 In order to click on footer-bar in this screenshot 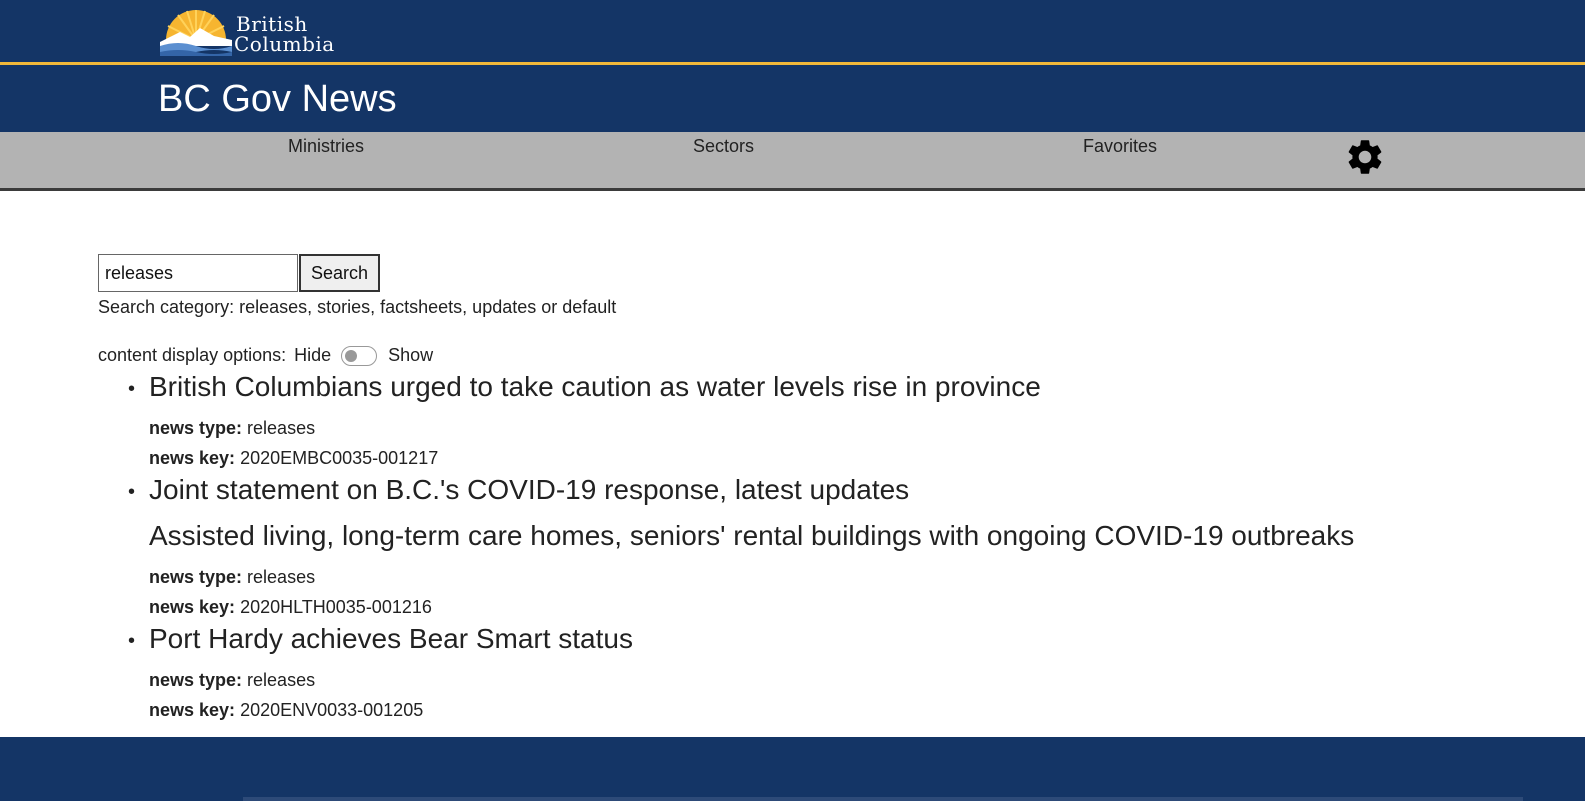, I will do `click(792, 769)`.